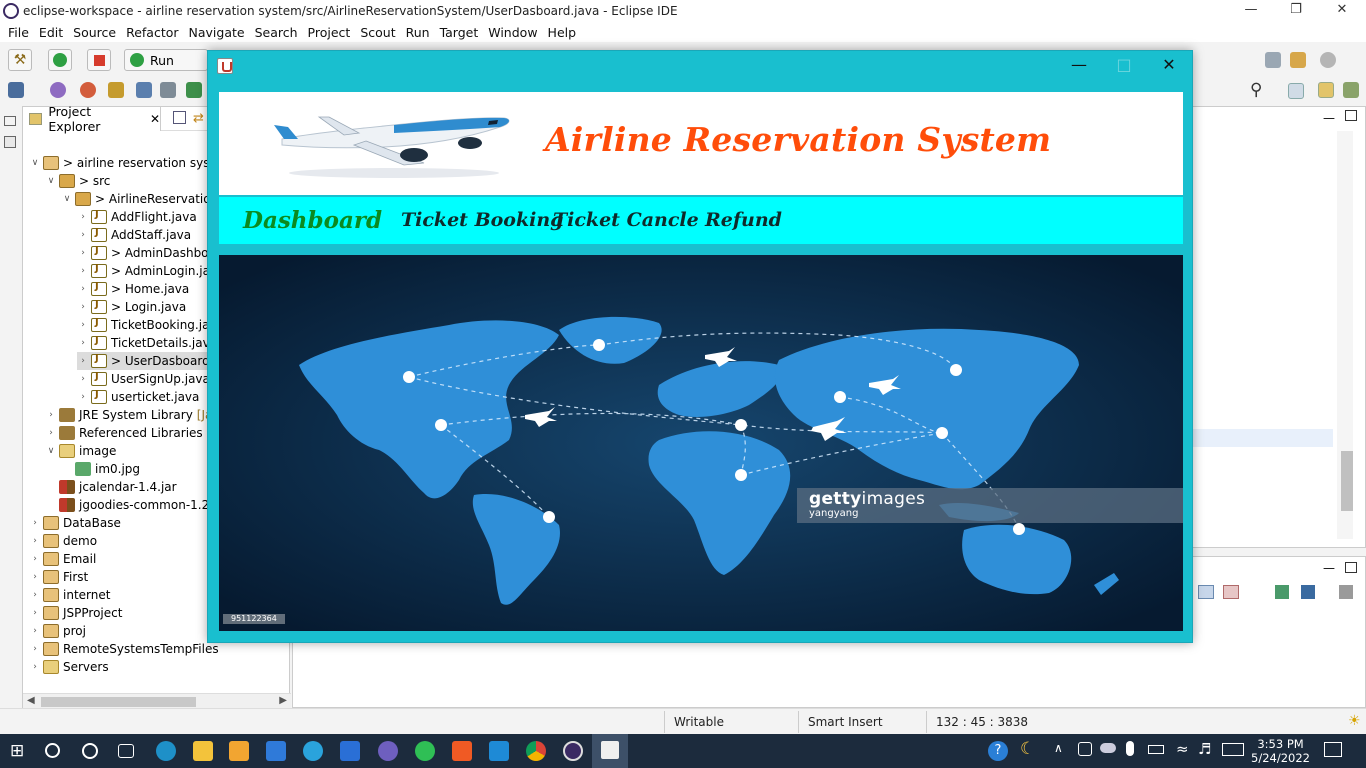 The height and width of the screenshot is (768, 1366). Describe the element at coordinates (155, 119) in the screenshot. I see `close-icon: ✕` at that location.